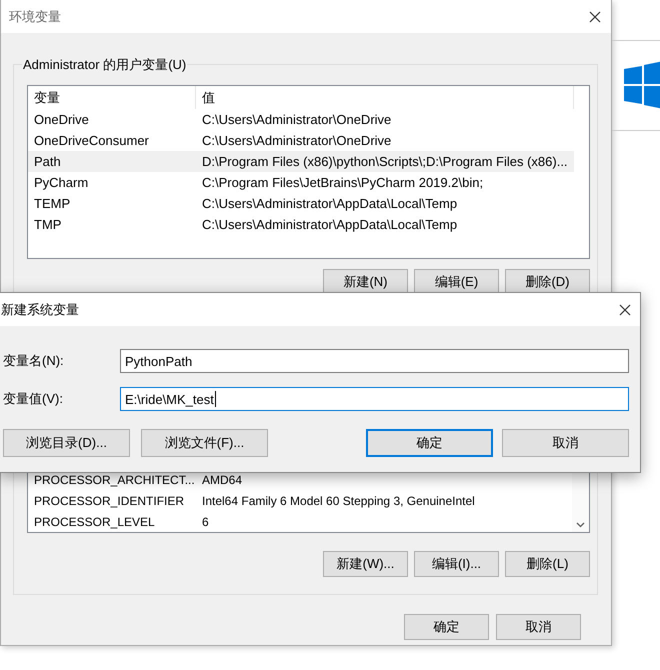 This screenshot has height=670, width=660. What do you see at coordinates (374, 399) in the screenshot?
I see `input-field: E:\ride\MK_test` at bounding box center [374, 399].